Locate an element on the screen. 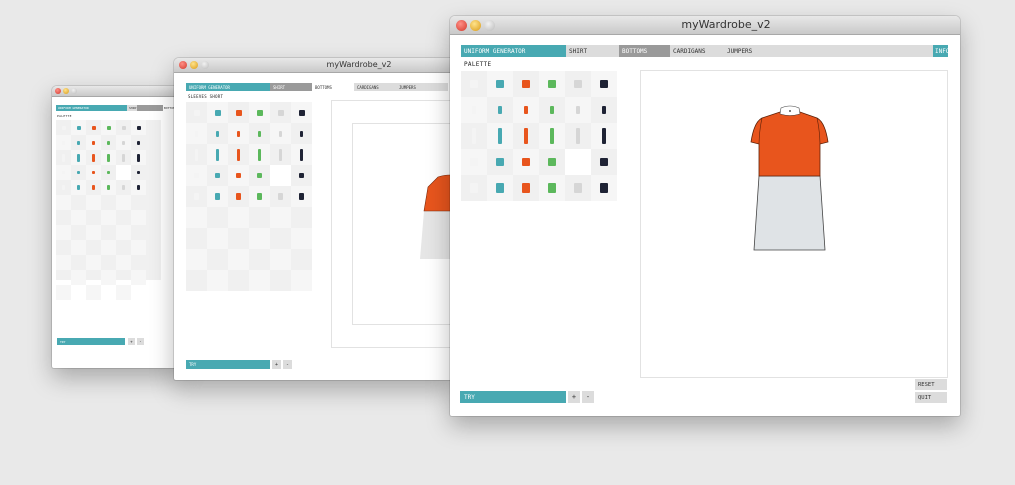 The image size is (1015, 485). tab-bottoms is located at coordinates (150, 108).